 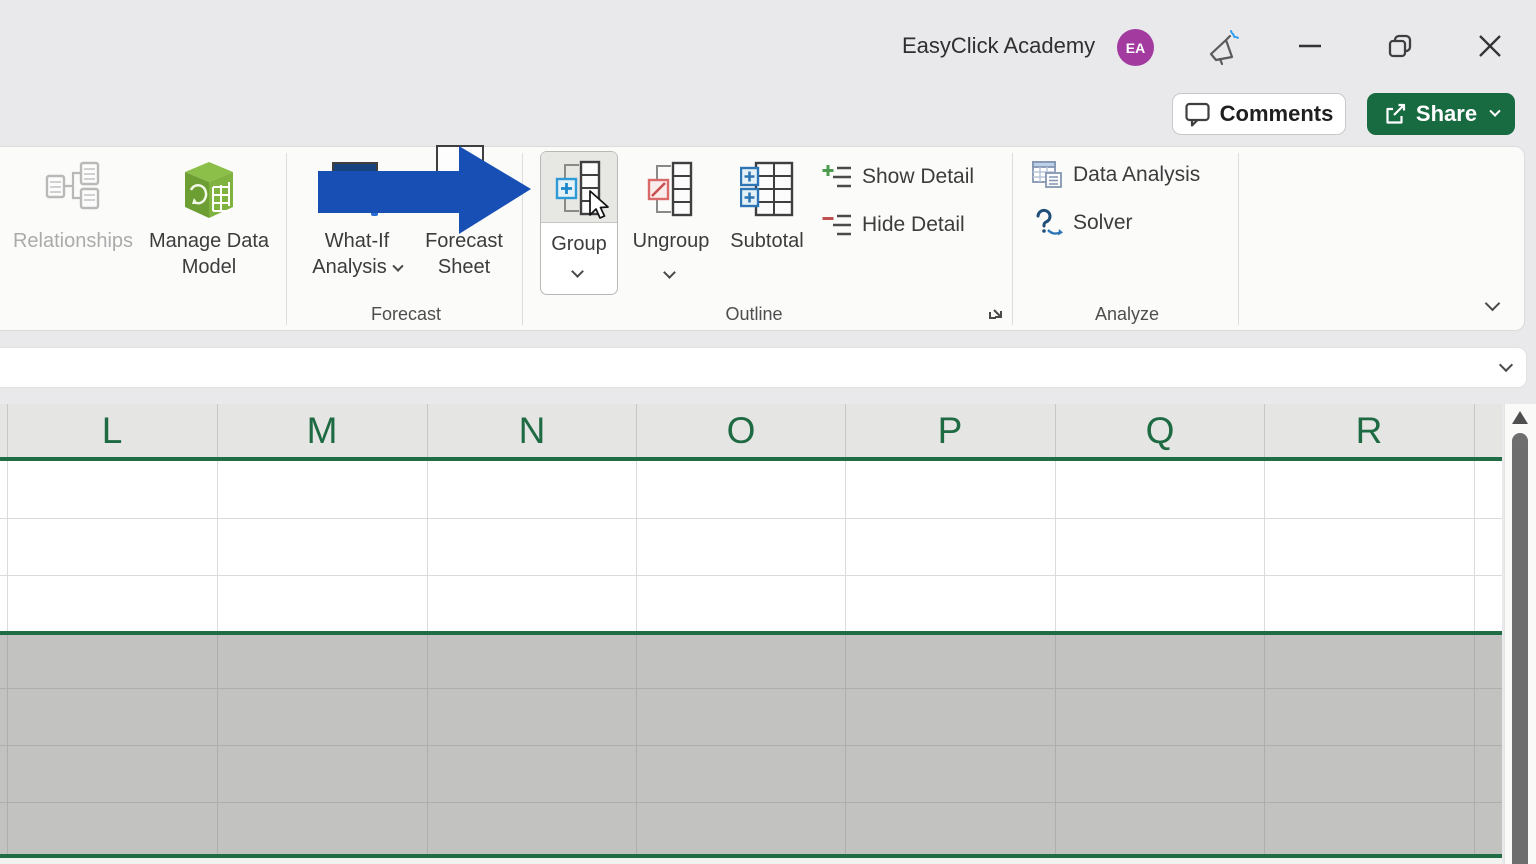 I want to click on ungroup-icon, so click(x=671, y=191).